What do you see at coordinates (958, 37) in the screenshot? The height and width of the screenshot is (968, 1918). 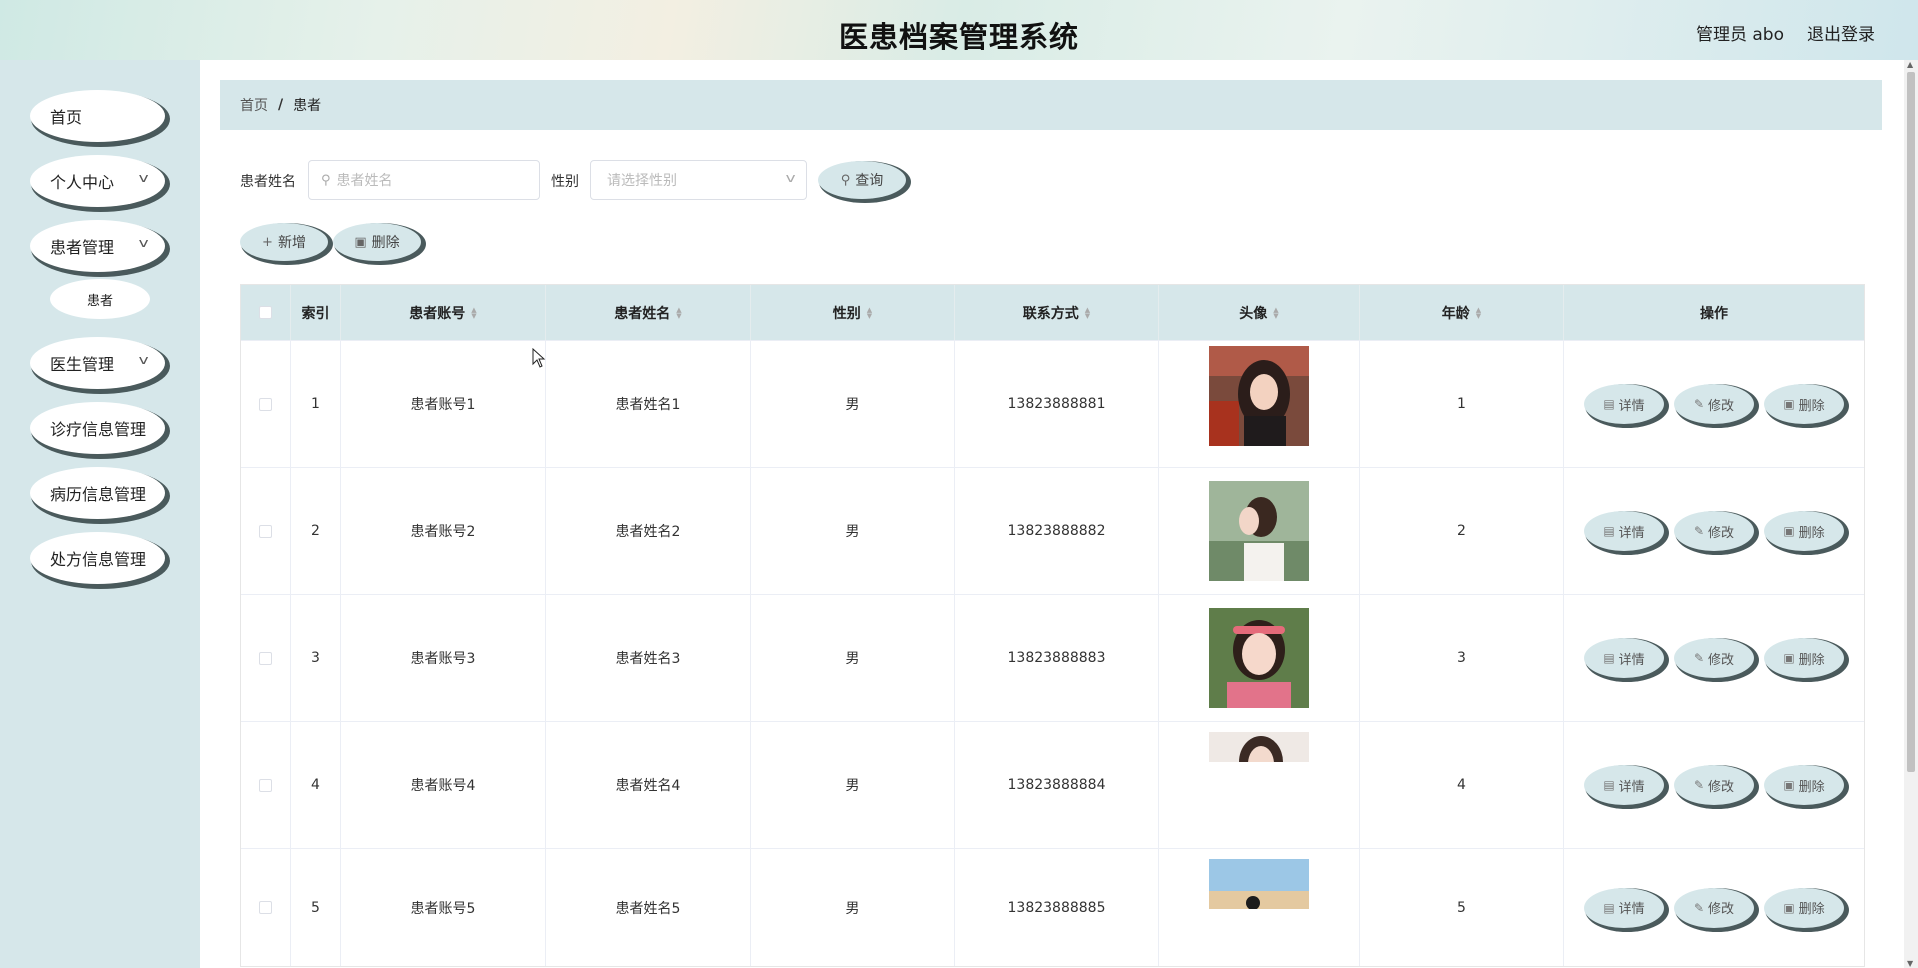 I see `app-title: 医患档案管理系统` at bounding box center [958, 37].